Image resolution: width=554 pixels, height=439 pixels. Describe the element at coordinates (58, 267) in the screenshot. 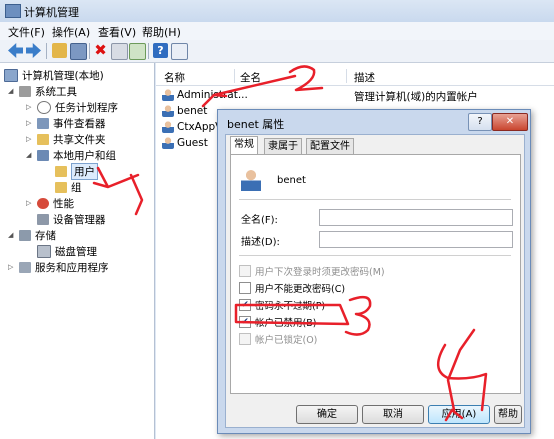

I see `tree-item-services-apps: ▷ 服务和应用程序` at that location.